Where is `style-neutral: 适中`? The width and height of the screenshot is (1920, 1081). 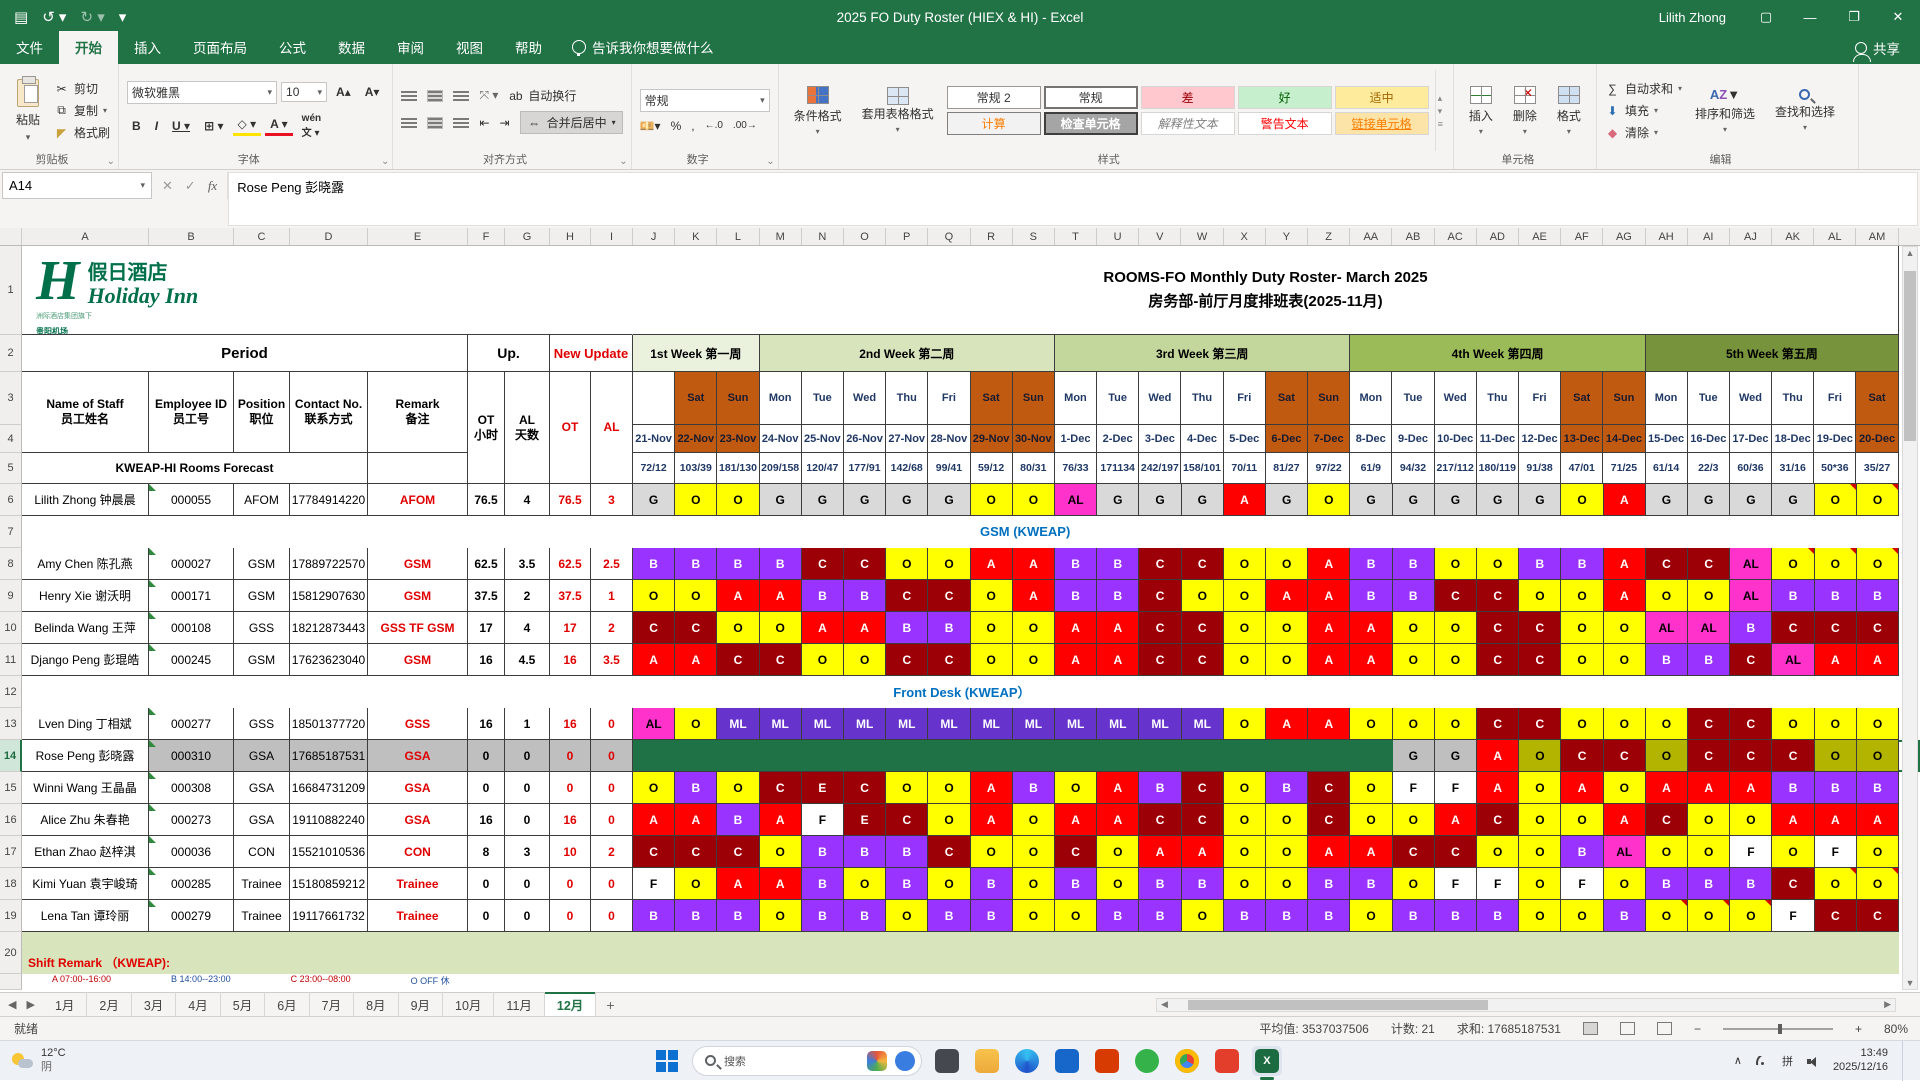 style-neutral: 适中 is located at coordinates (1381, 97).